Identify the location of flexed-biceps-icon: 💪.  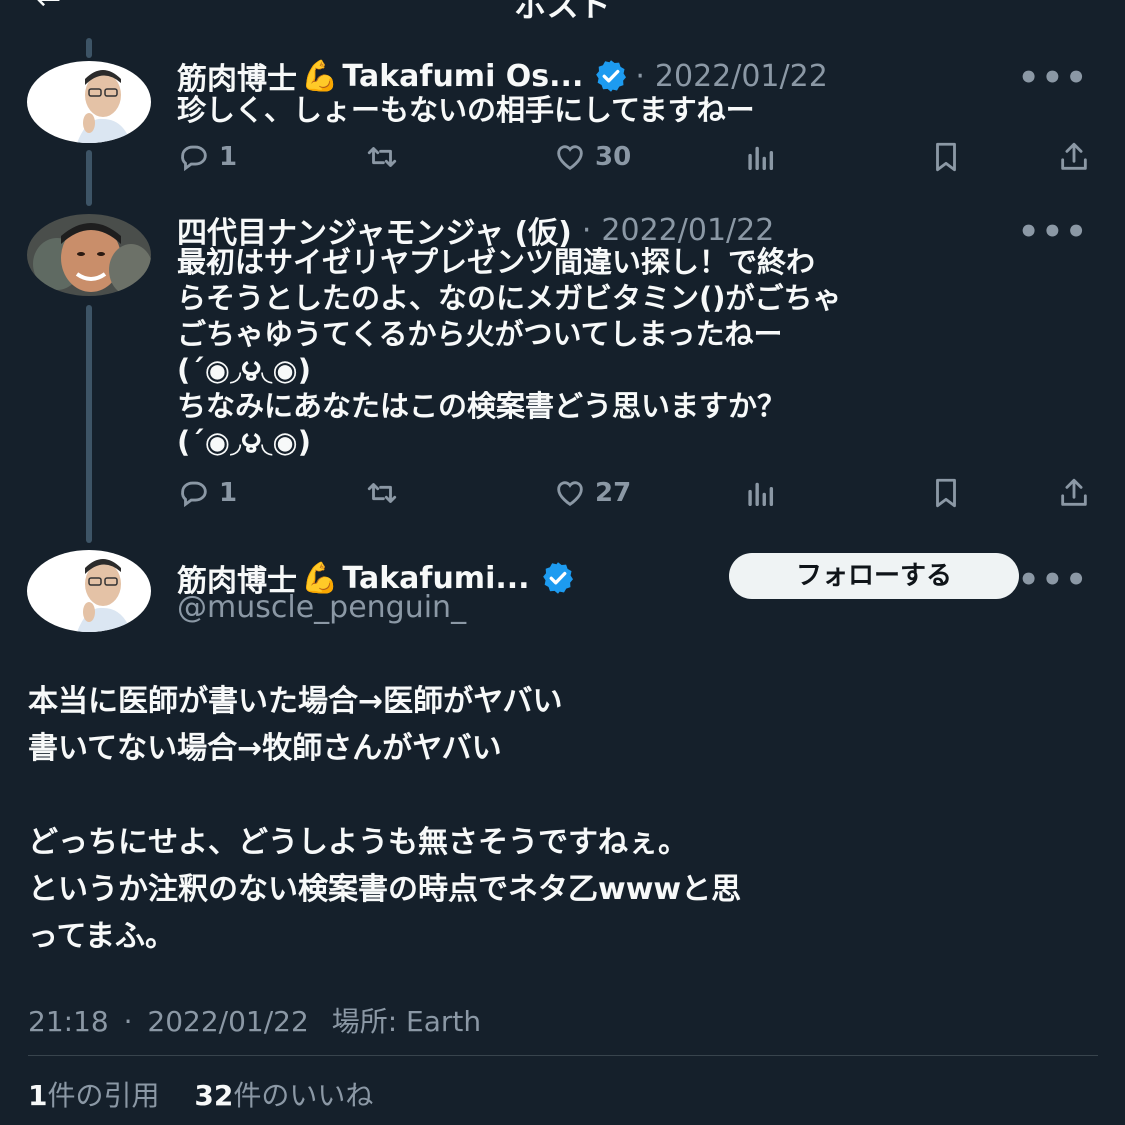
(320, 76).